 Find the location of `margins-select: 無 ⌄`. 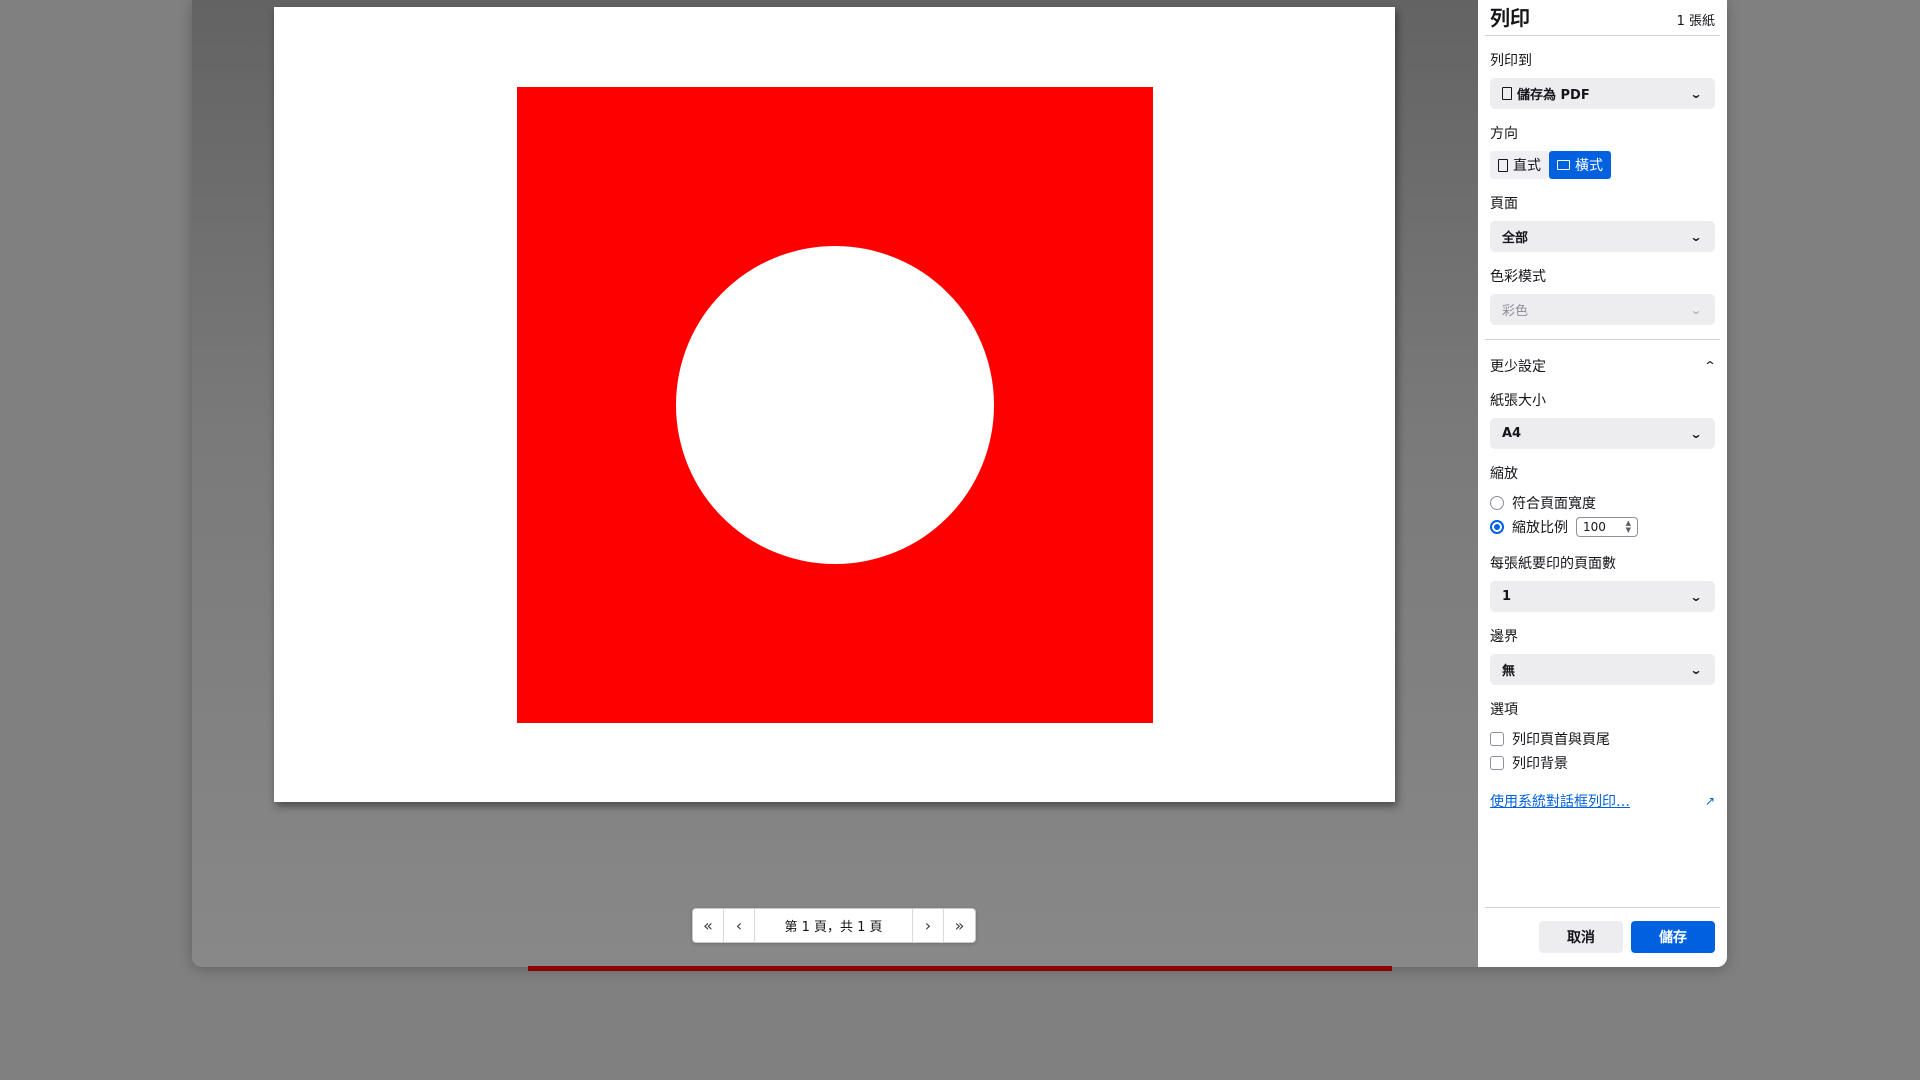

margins-select: 無 ⌄ is located at coordinates (1602, 669).